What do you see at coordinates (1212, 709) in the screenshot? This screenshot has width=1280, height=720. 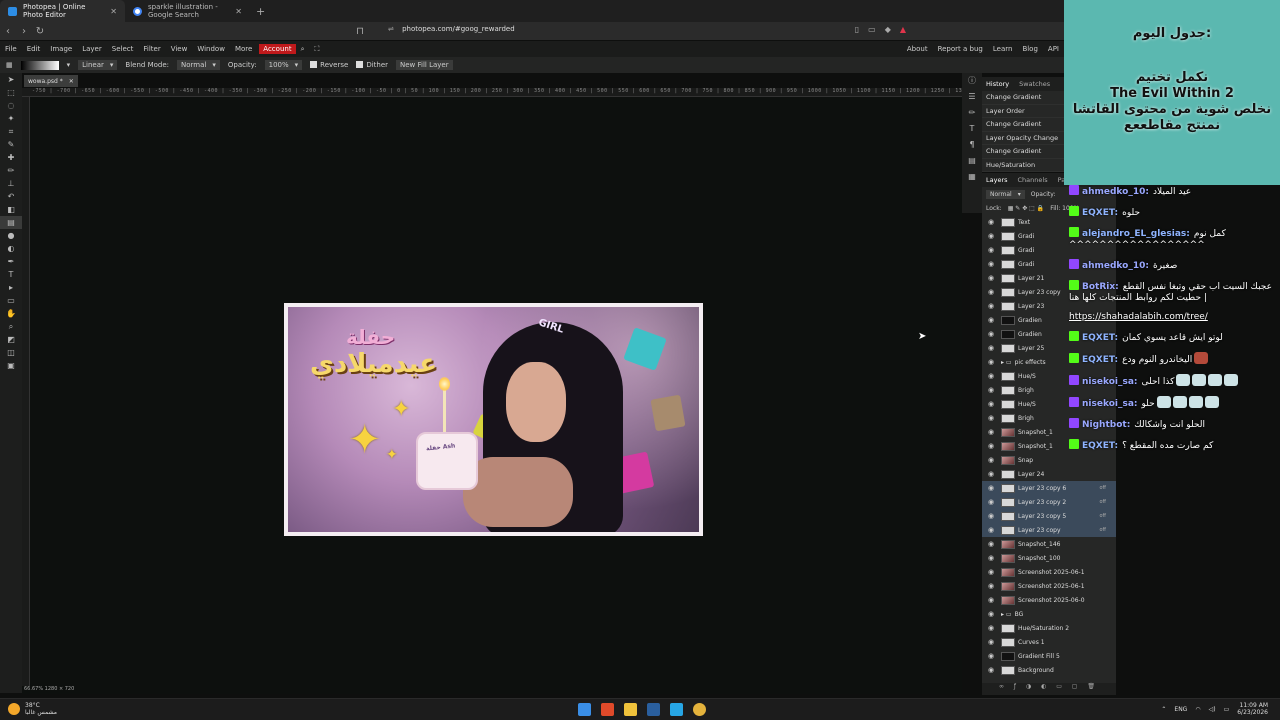 I see `volume-icon: ◁)` at bounding box center [1212, 709].